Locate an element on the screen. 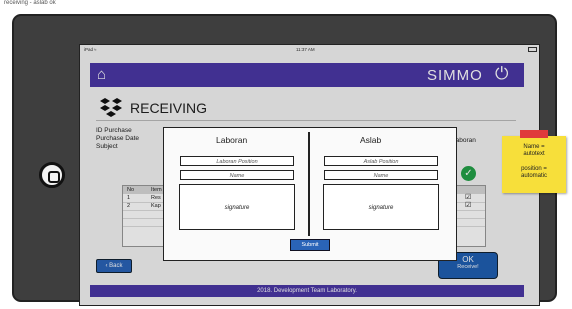 The image size is (572, 309). page-caption: receiving - aslab ok is located at coordinates (30, 3).